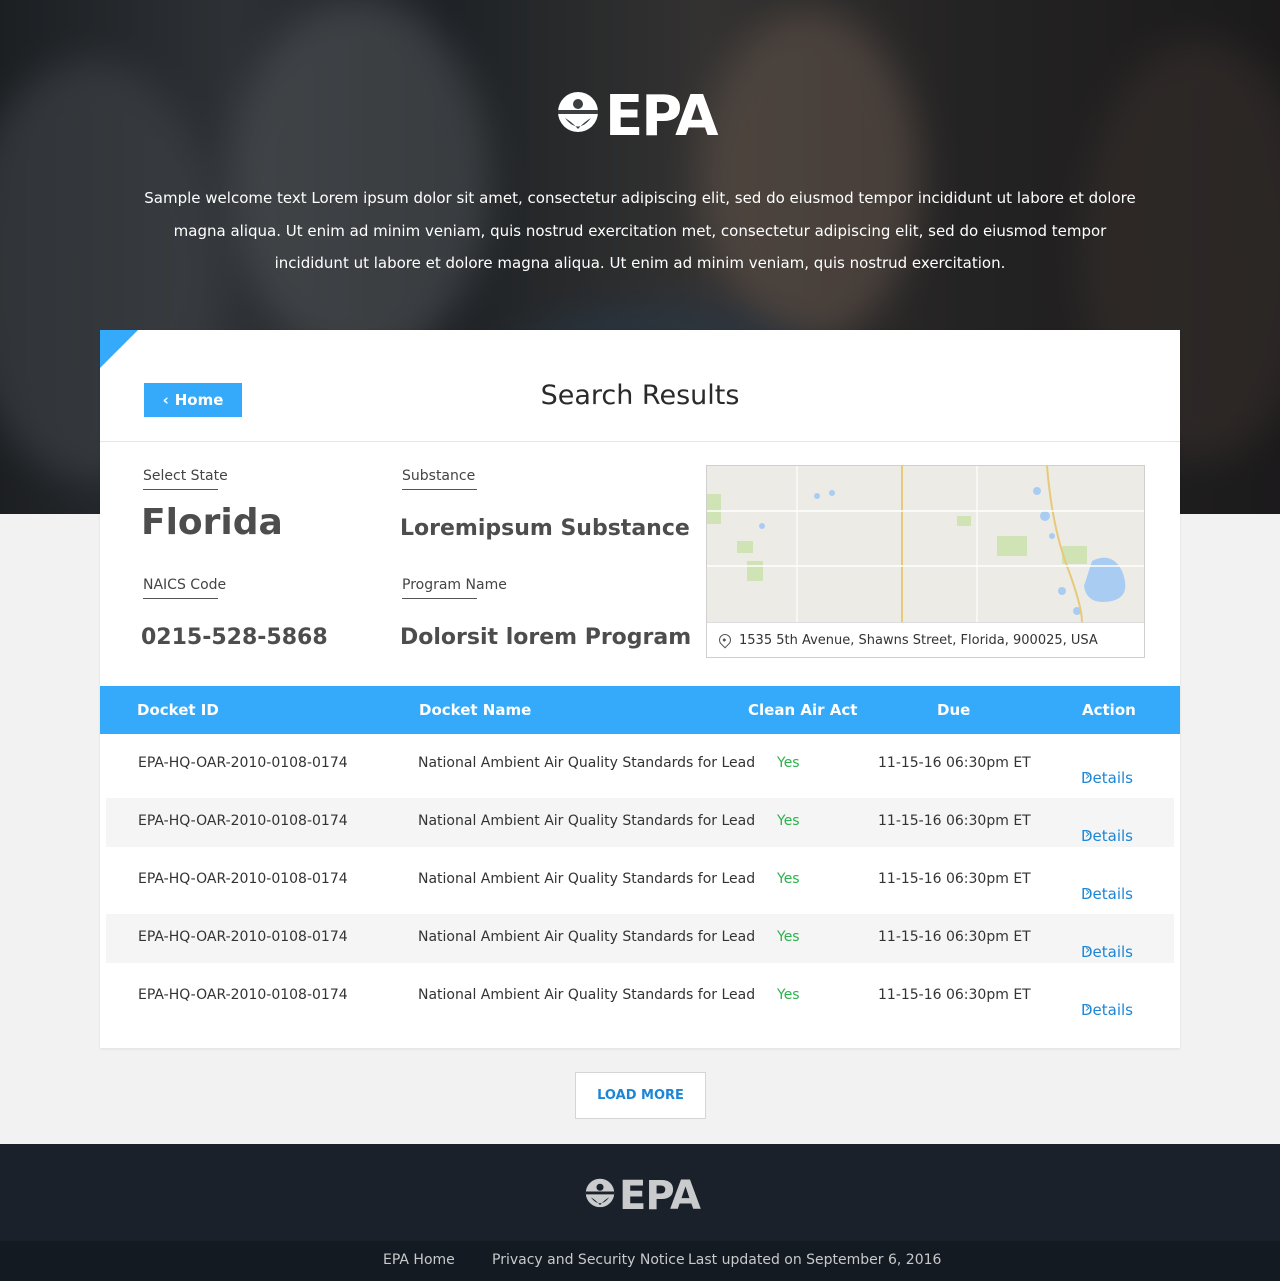 Image resolution: width=1280 pixels, height=1281 pixels. What do you see at coordinates (1109, 710) in the screenshot?
I see `header-action: Action` at bounding box center [1109, 710].